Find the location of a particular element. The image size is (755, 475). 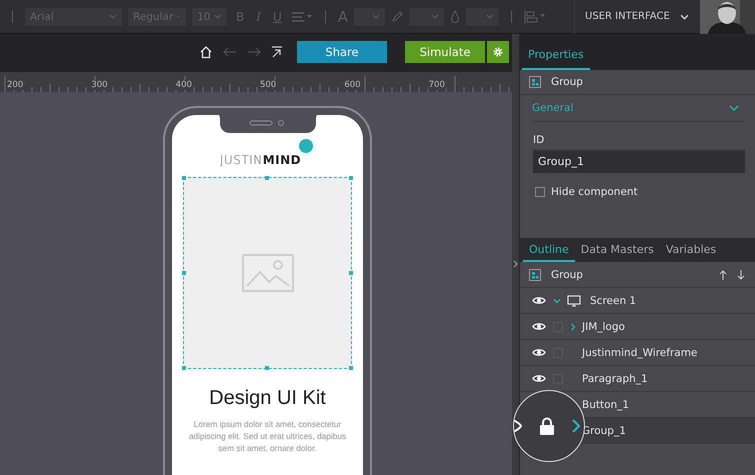

project-name: USER INTERFACE is located at coordinates (627, 16).